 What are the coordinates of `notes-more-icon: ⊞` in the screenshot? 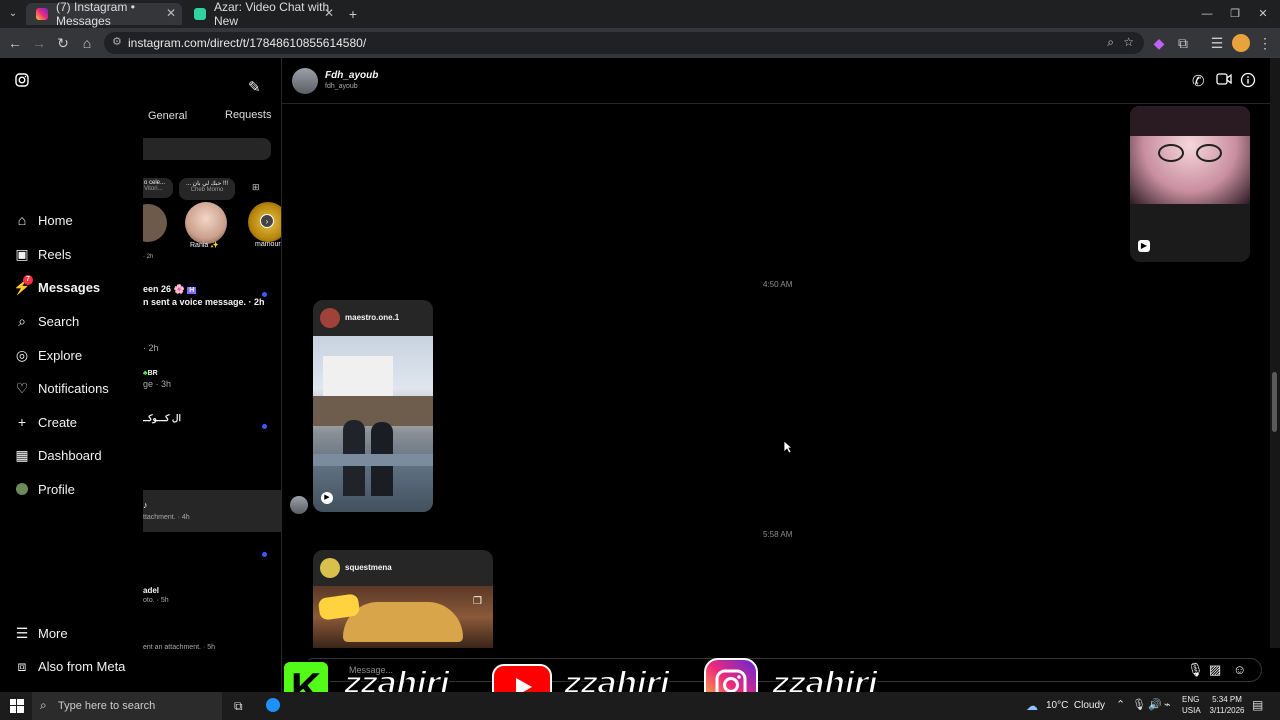 It's located at (256, 187).